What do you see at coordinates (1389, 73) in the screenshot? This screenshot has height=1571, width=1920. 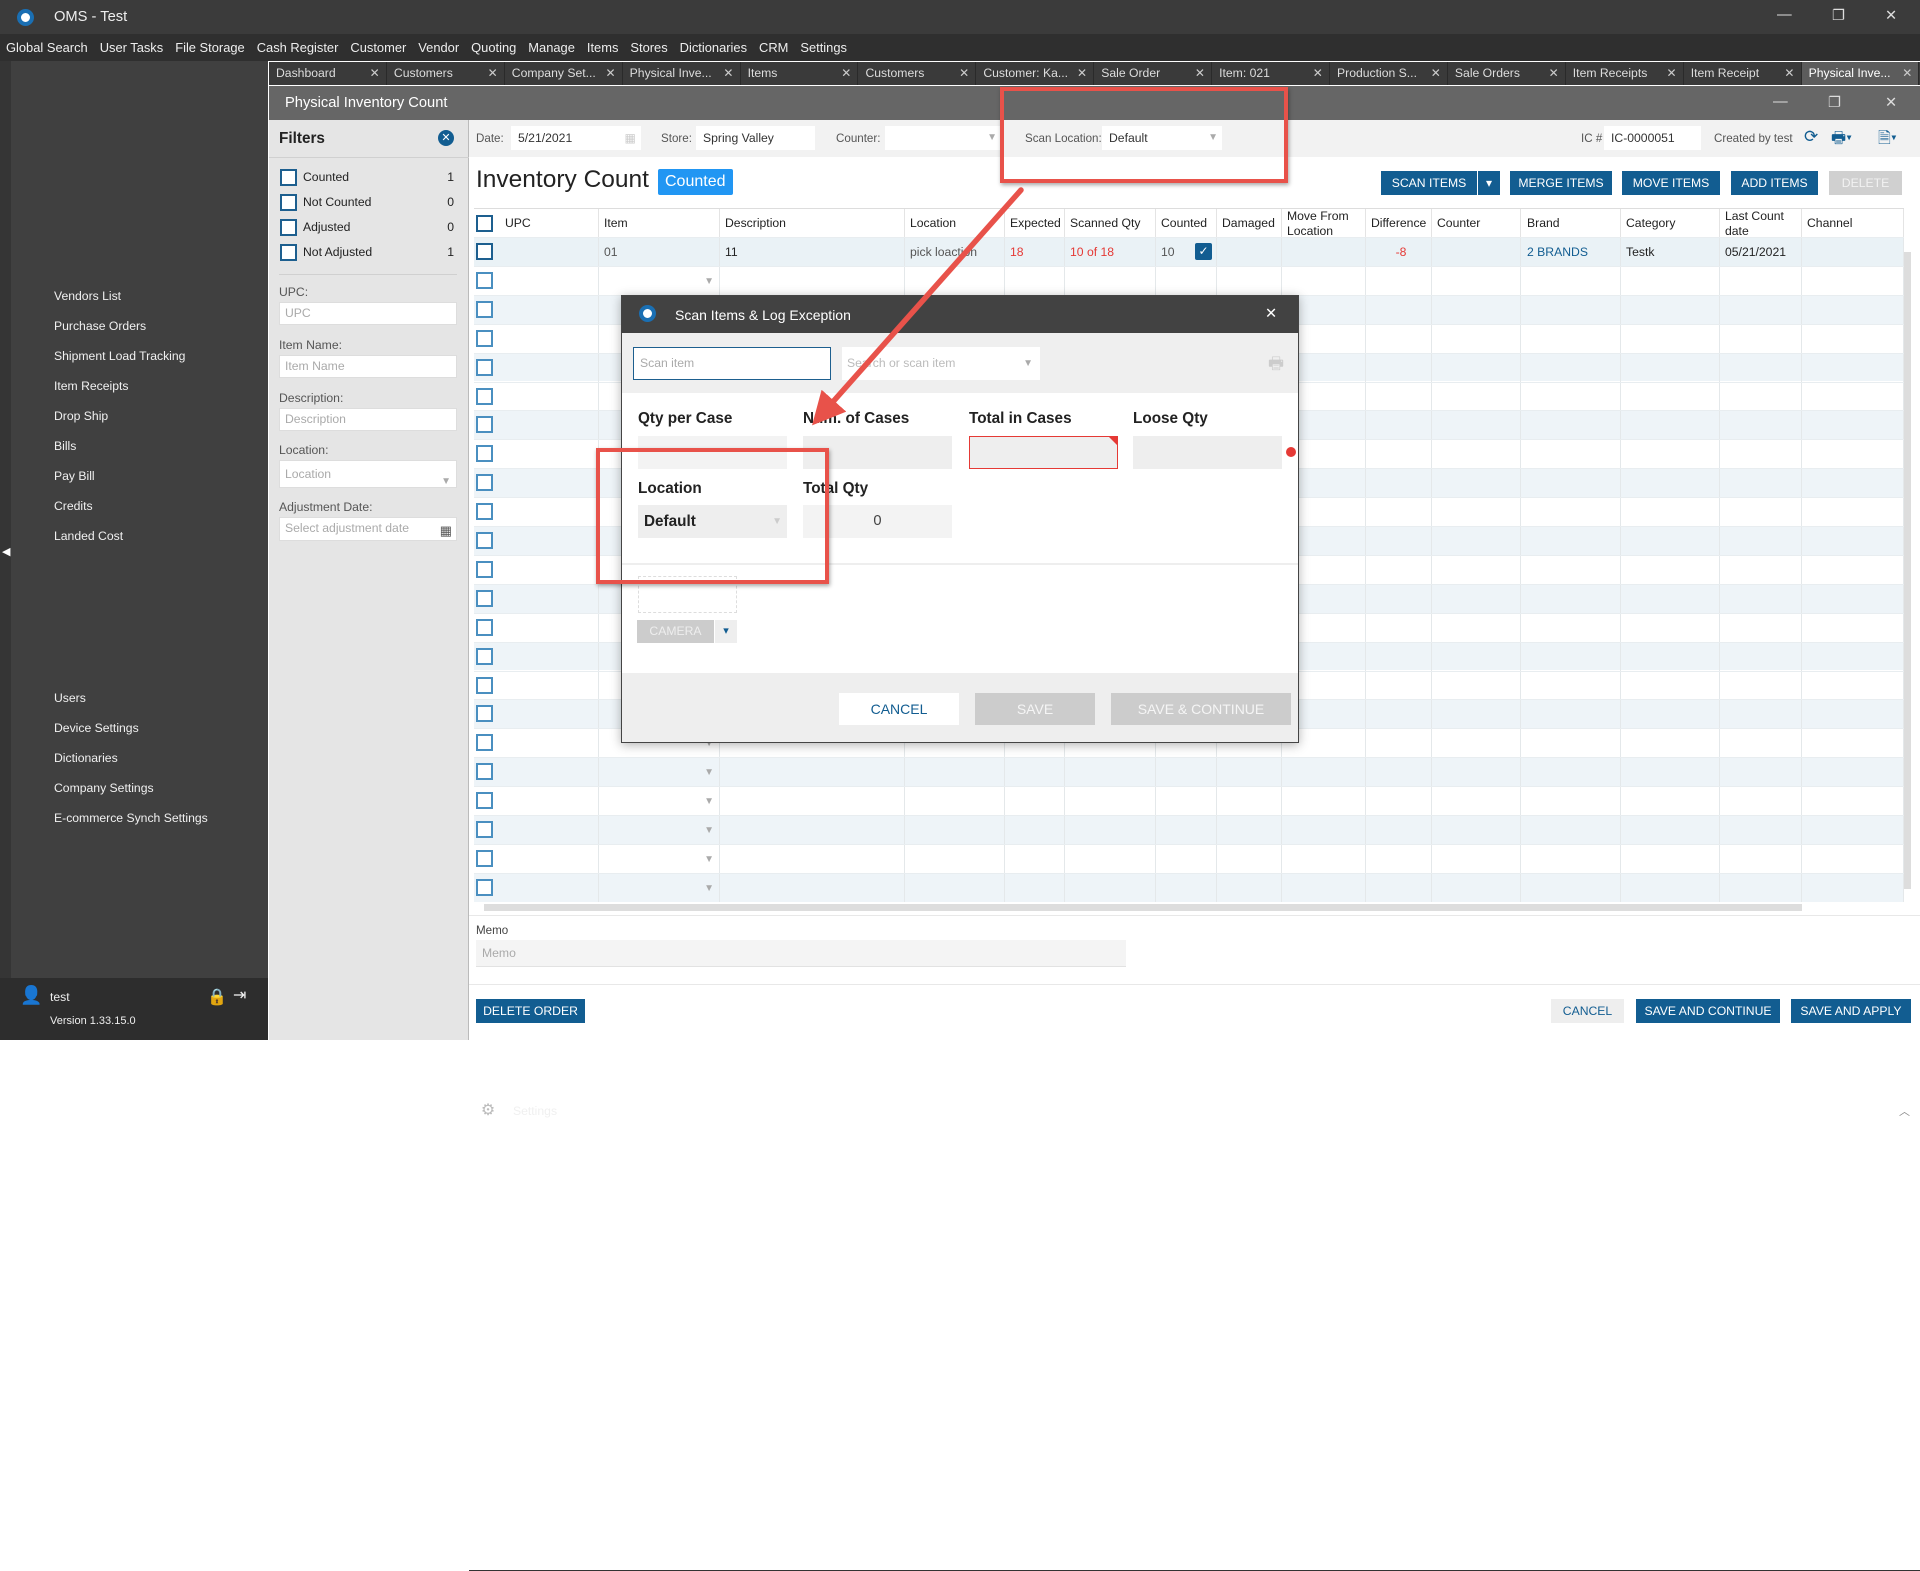 I see `tab: Production S... ✕` at bounding box center [1389, 73].